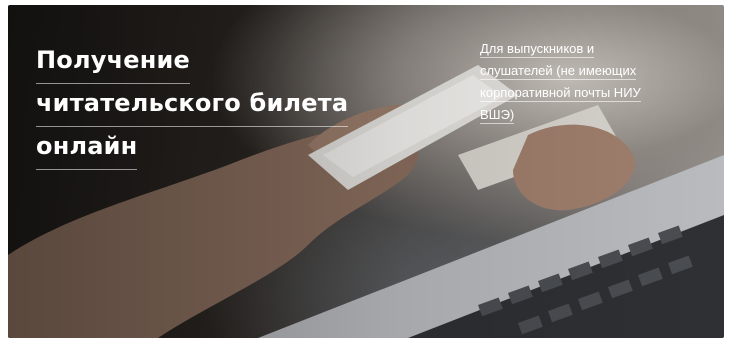 This screenshot has width=731, height=343. I want to click on banner-subtitle-line: корпоративной почты НИУ, so click(560, 93).